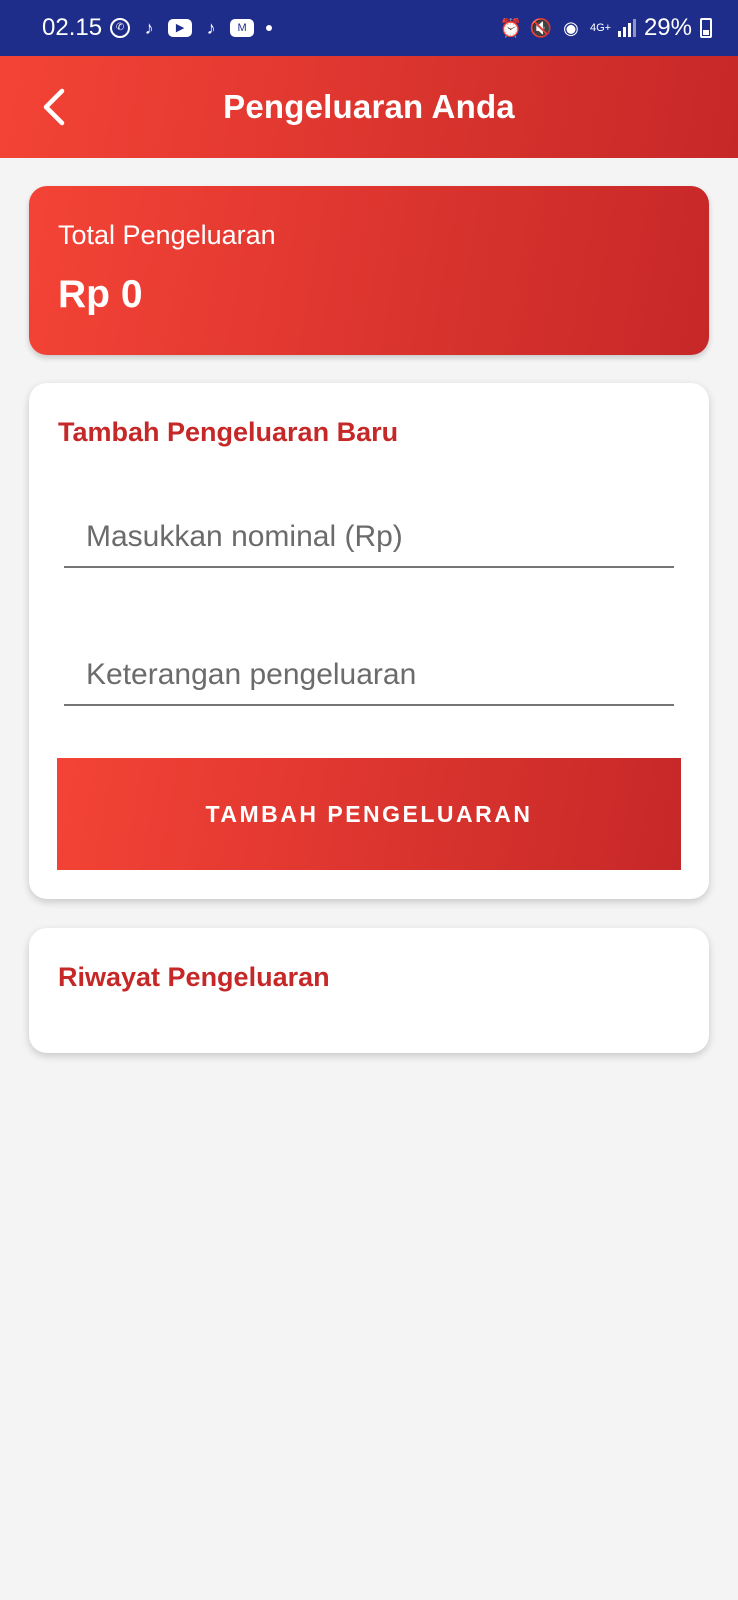  I want to click on status-bar-right: ⏰ 🔇 ◉ 4G+ 29%, so click(606, 28).